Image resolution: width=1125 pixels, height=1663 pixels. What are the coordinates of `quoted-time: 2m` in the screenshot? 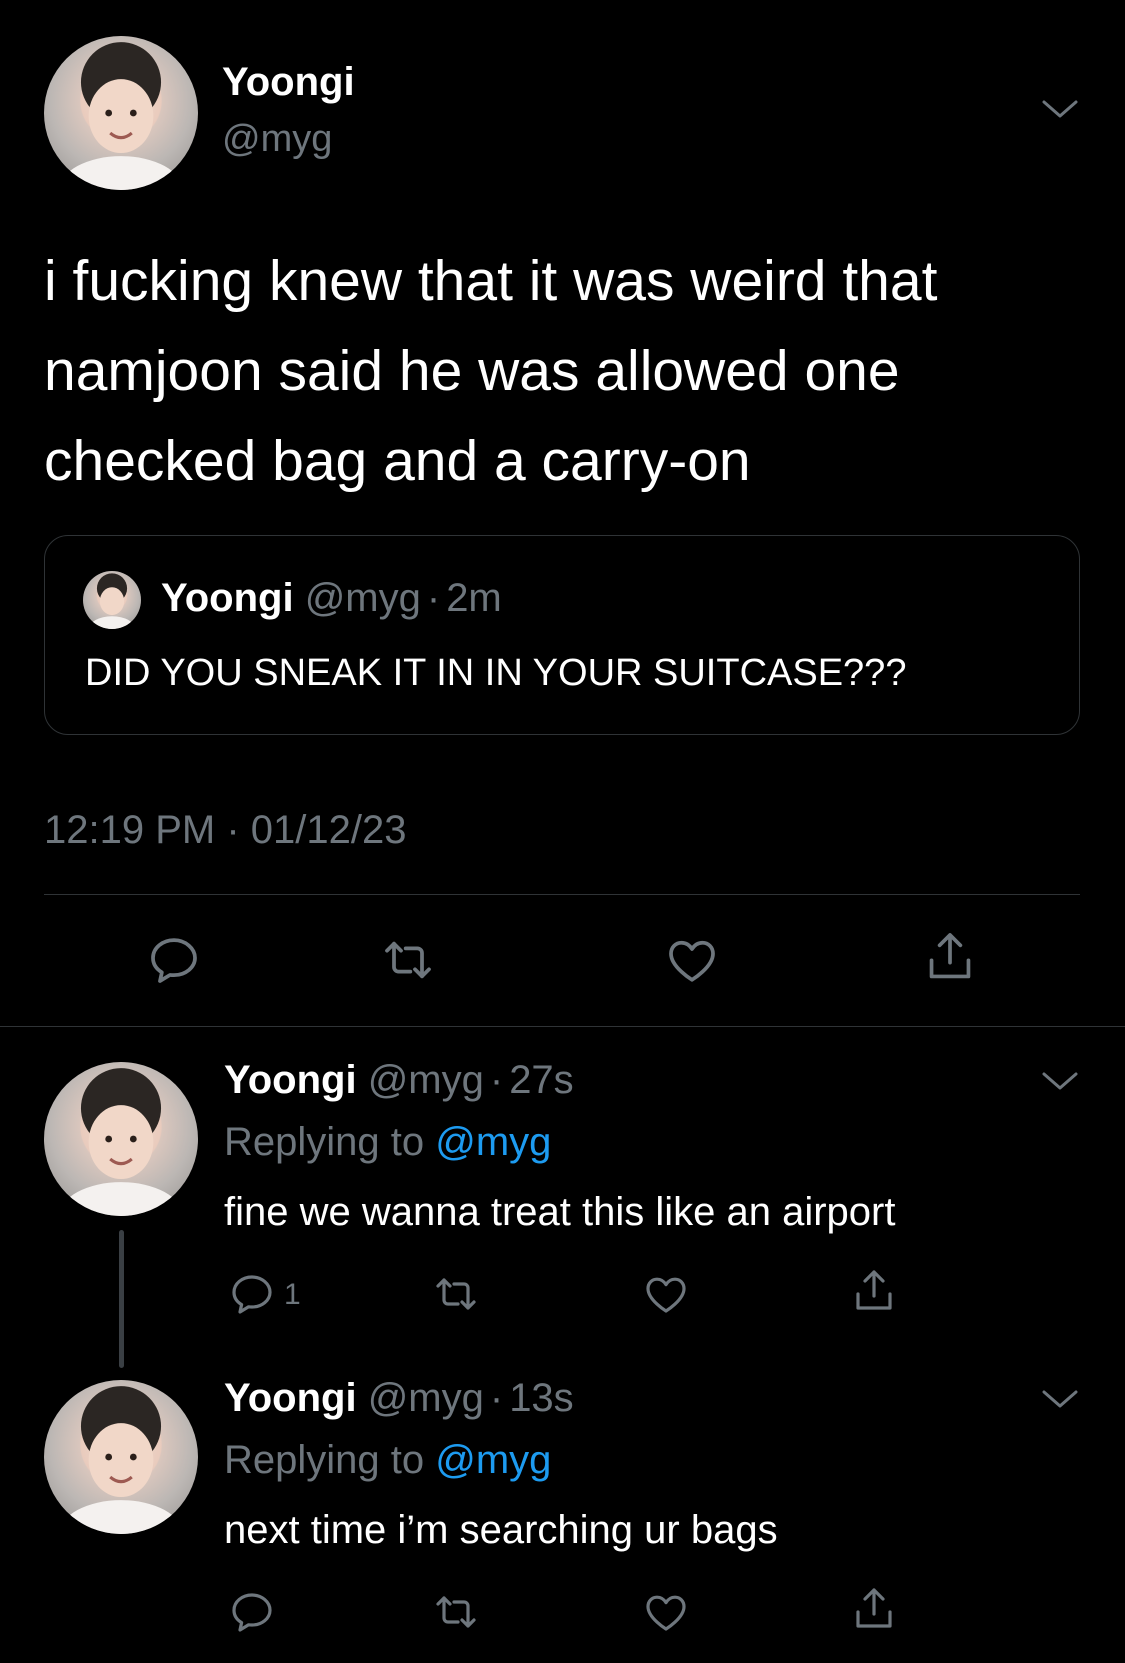 It's located at (474, 598).